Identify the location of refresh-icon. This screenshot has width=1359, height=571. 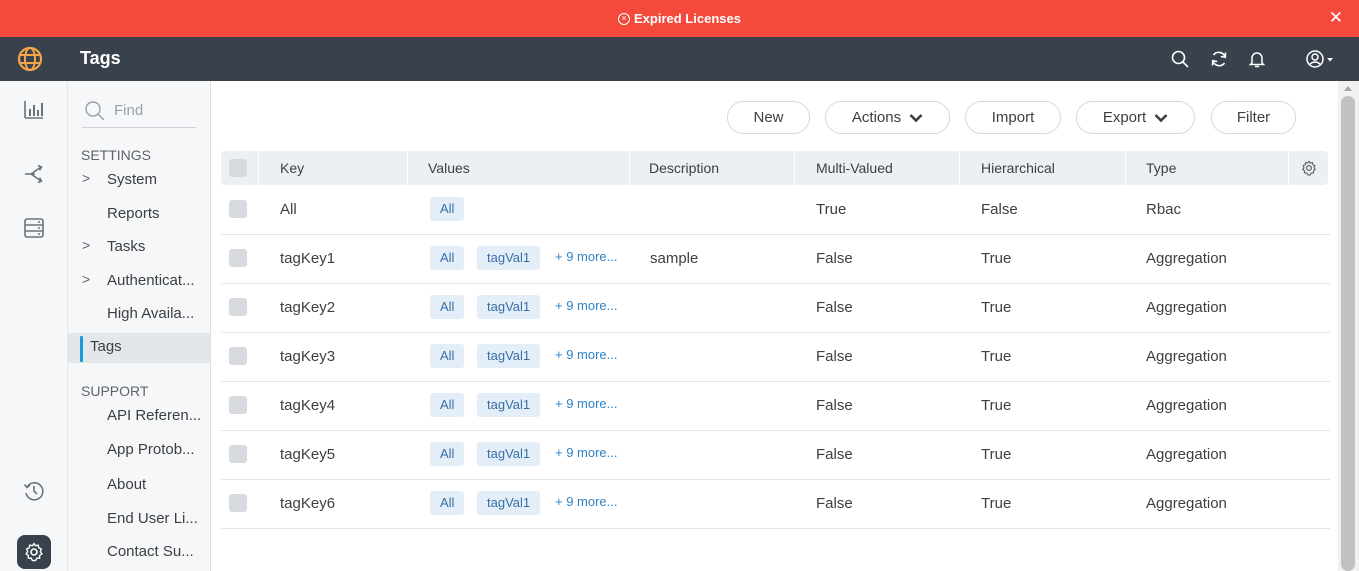
(1219, 59).